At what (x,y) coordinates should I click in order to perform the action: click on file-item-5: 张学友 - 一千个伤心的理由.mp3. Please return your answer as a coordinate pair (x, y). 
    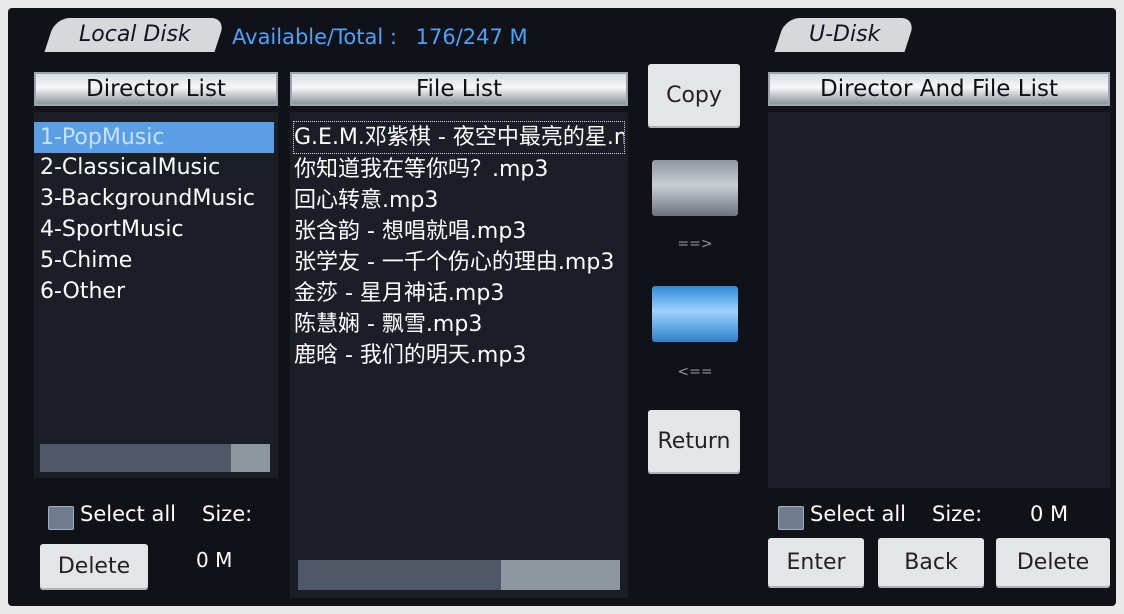
    Looking at the image, I should click on (459, 262).